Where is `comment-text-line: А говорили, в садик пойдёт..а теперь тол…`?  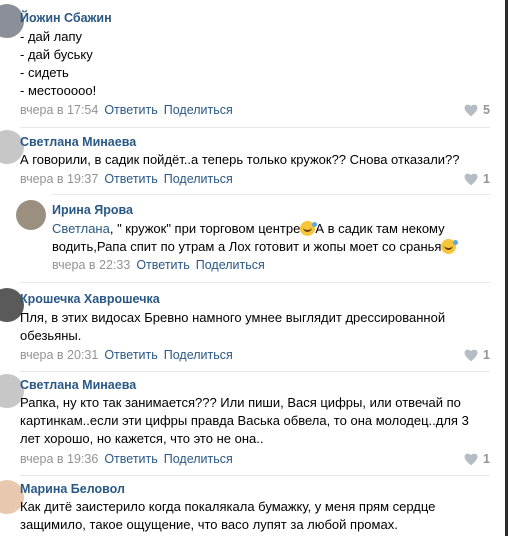
comment-text-line: А говорили, в садик пойдёт..а теперь тол… is located at coordinates (240, 159).